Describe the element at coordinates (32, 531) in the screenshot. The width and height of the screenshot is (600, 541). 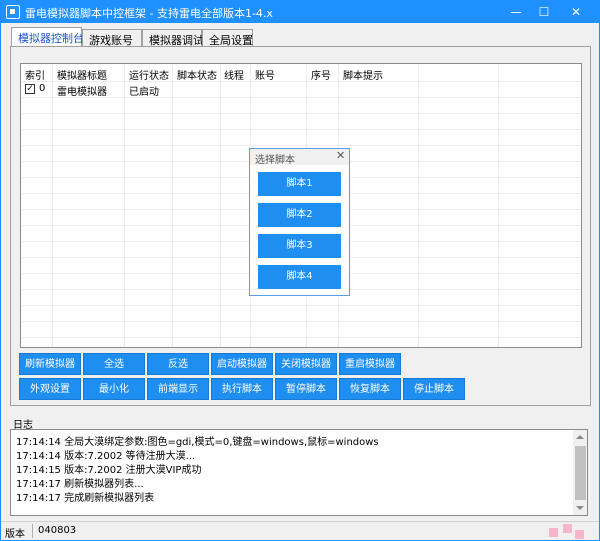
I see `status-separator` at that location.